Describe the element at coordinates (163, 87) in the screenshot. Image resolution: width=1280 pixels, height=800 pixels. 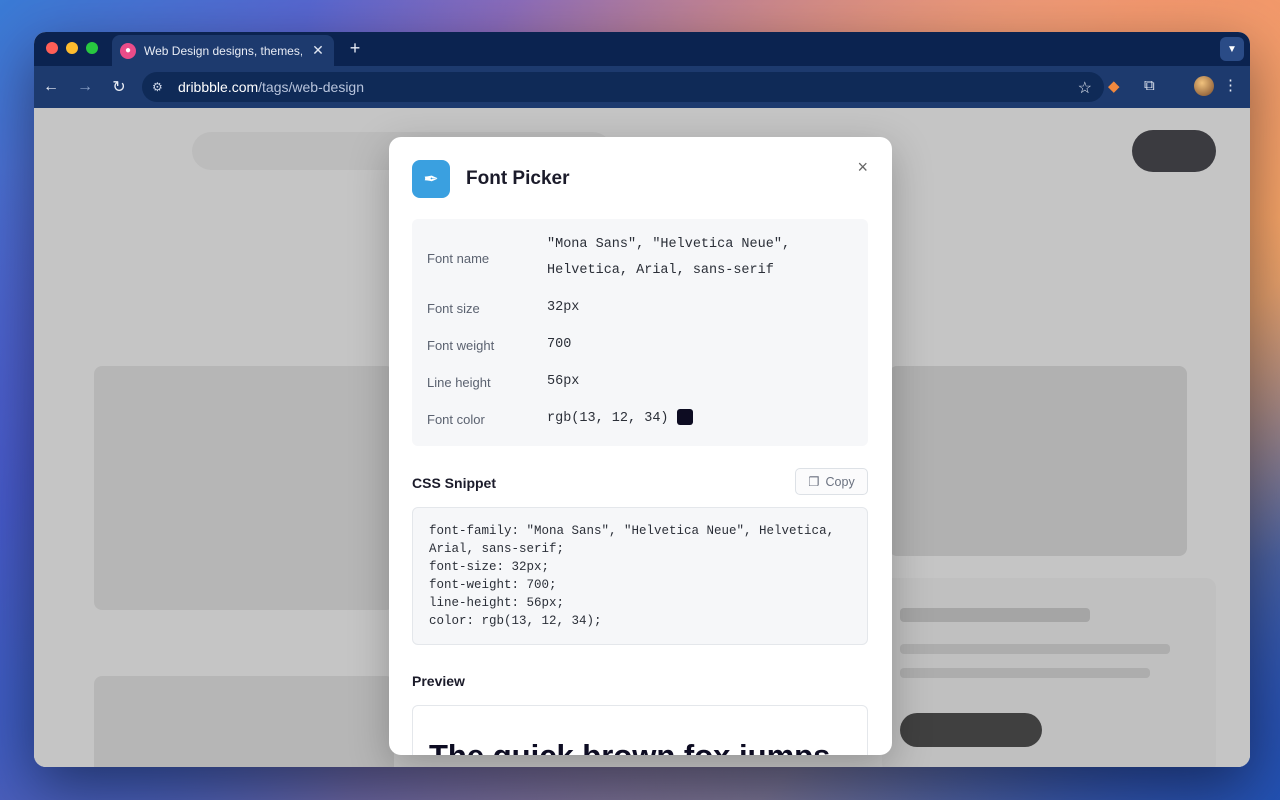
I see `site-settings-icon: ⚙` at that location.